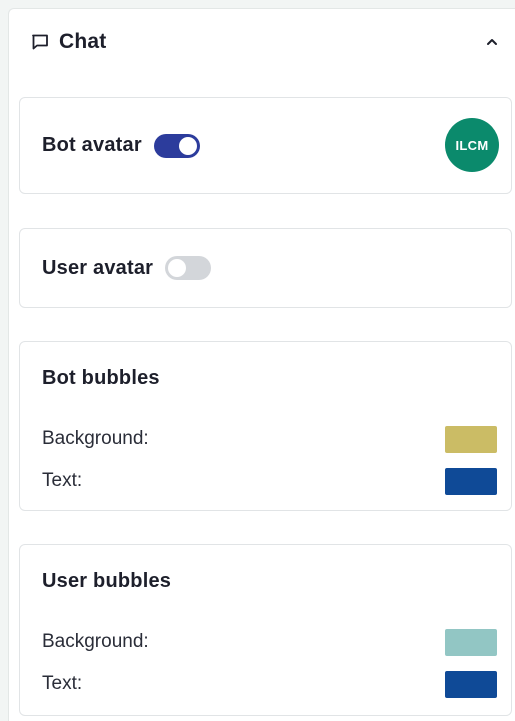 The width and height of the screenshot is (515, 721). What do you see at coordinates (269, 684) in the screenshot?
I see `user-bubbles-text-row: Text:` at bounding box center [269, 684].